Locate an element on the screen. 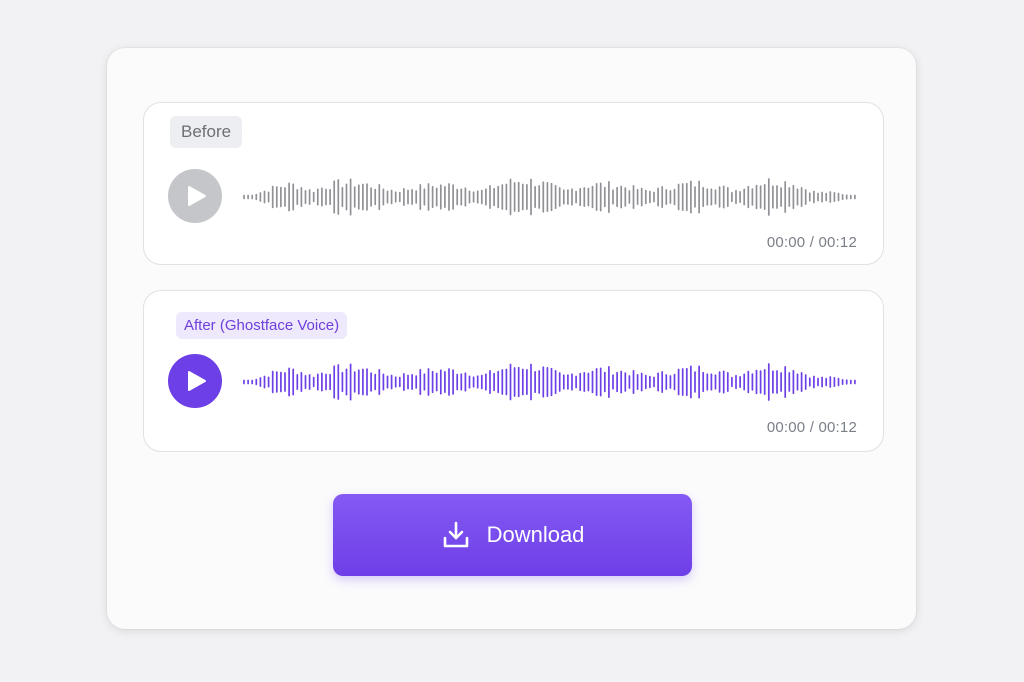 This screenshot has height=682, width=1024. after-play-button is located at coordinates (195, 381).